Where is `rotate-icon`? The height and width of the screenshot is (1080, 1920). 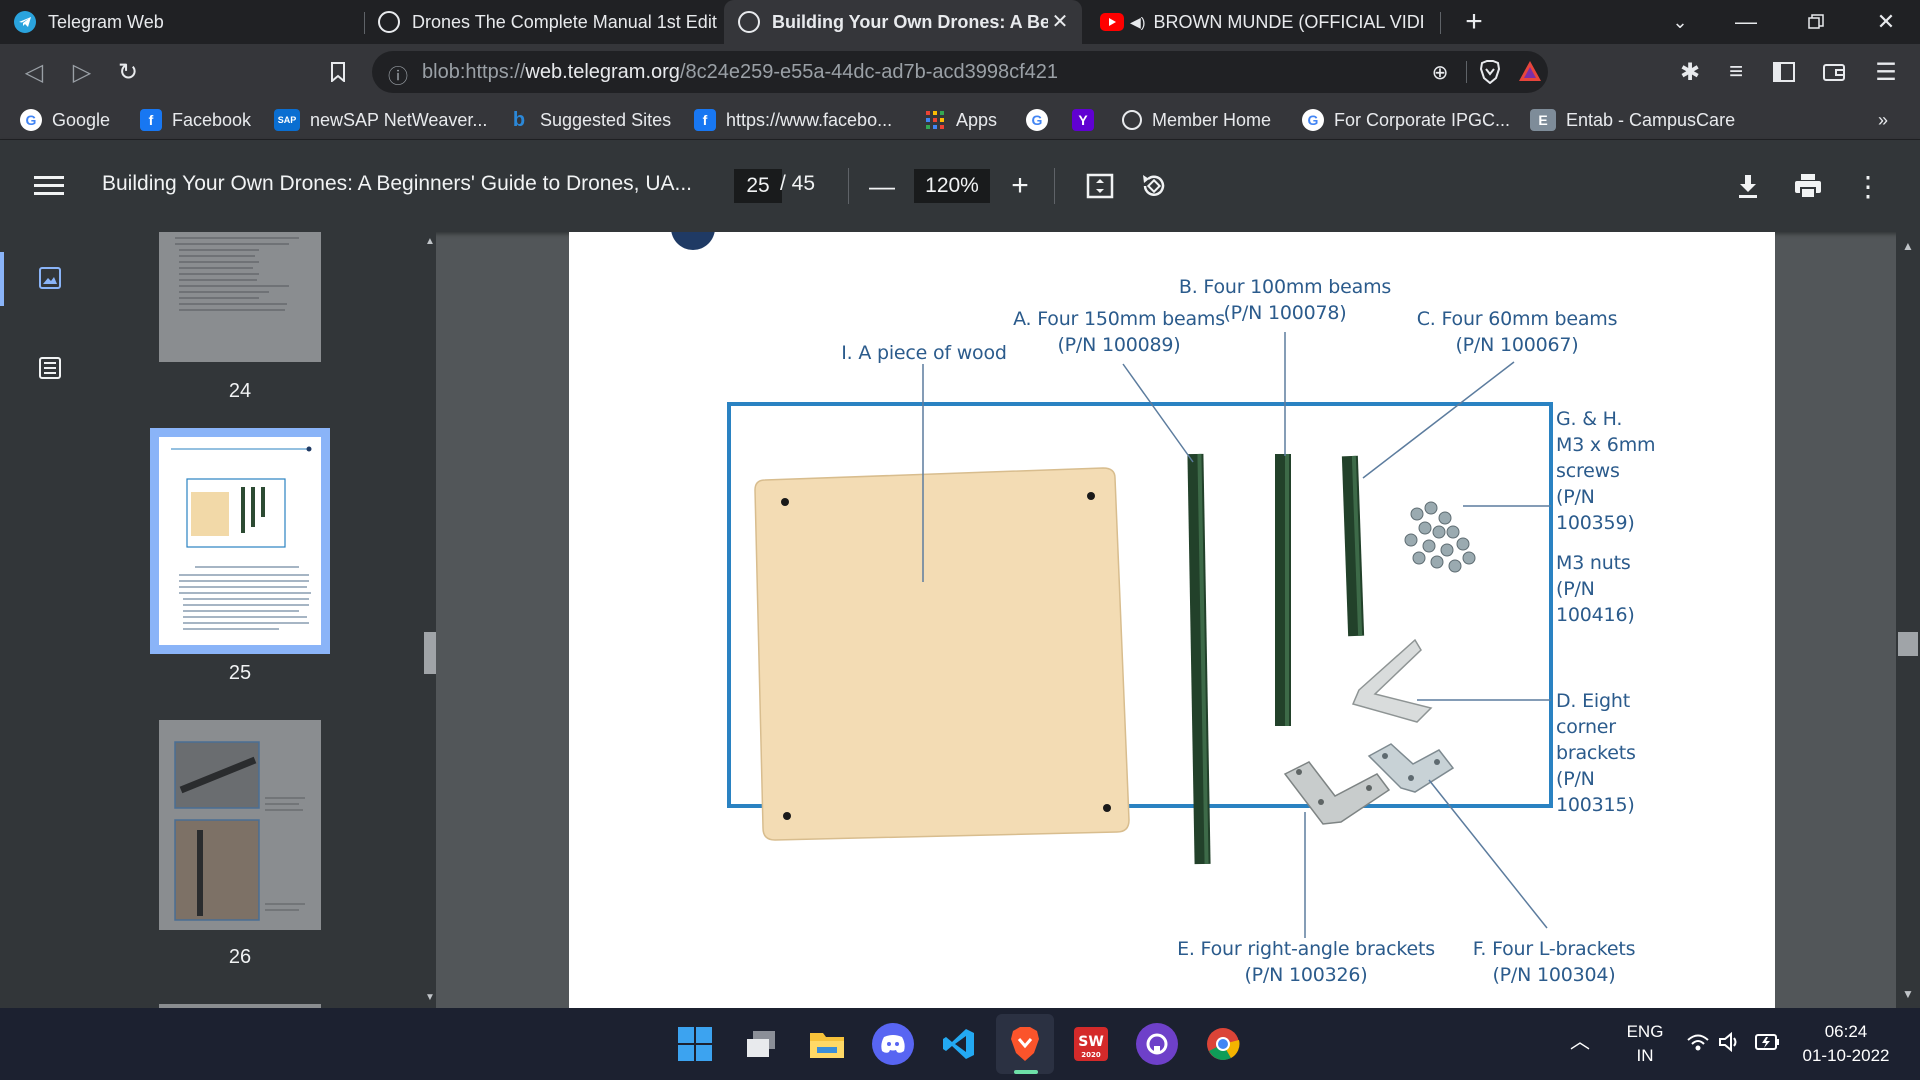
rotate-icon is located at coordinates (1154, 186).